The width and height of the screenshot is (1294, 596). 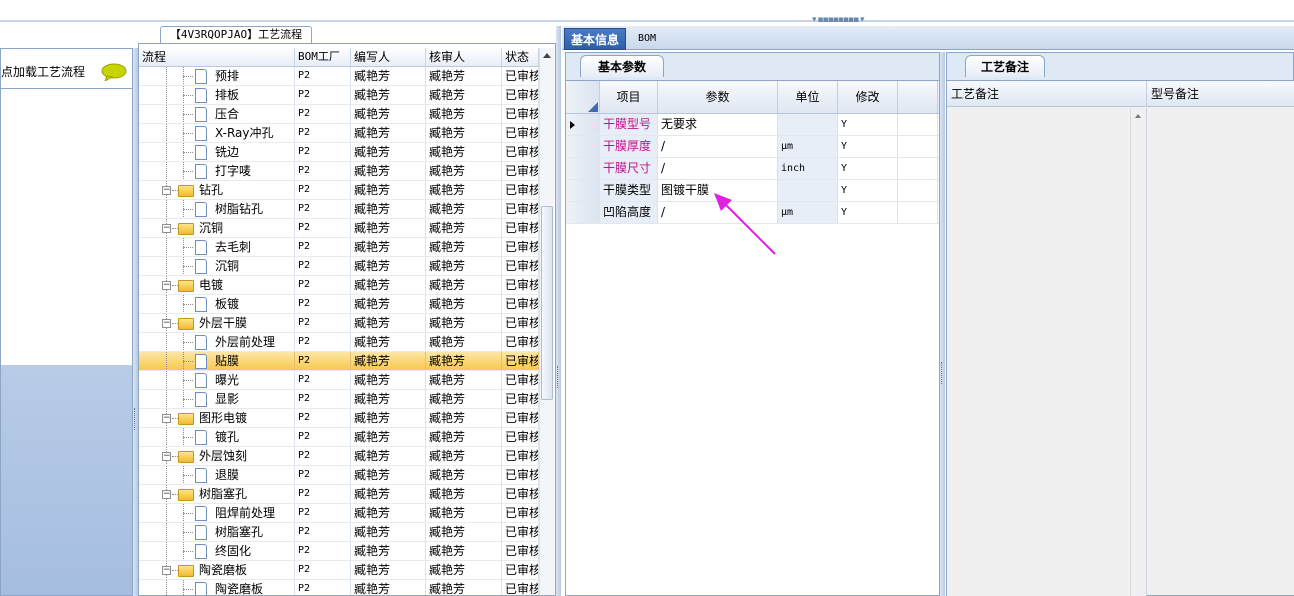 What do you see at coordinates (339, 418) in the screenshot?
I see `tree-row: − 图形电镀 P2 臧艳芳 臧艳芳 已审核` at bounding box center [339, 418].